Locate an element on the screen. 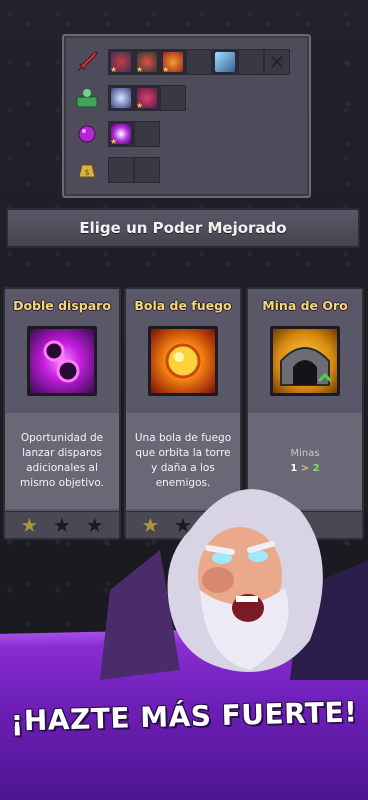 Image resolution: width=368 pixels, height=800 pixels. inventory-row-attack: ★ ★ ★ is located at coordinates (181, 62).